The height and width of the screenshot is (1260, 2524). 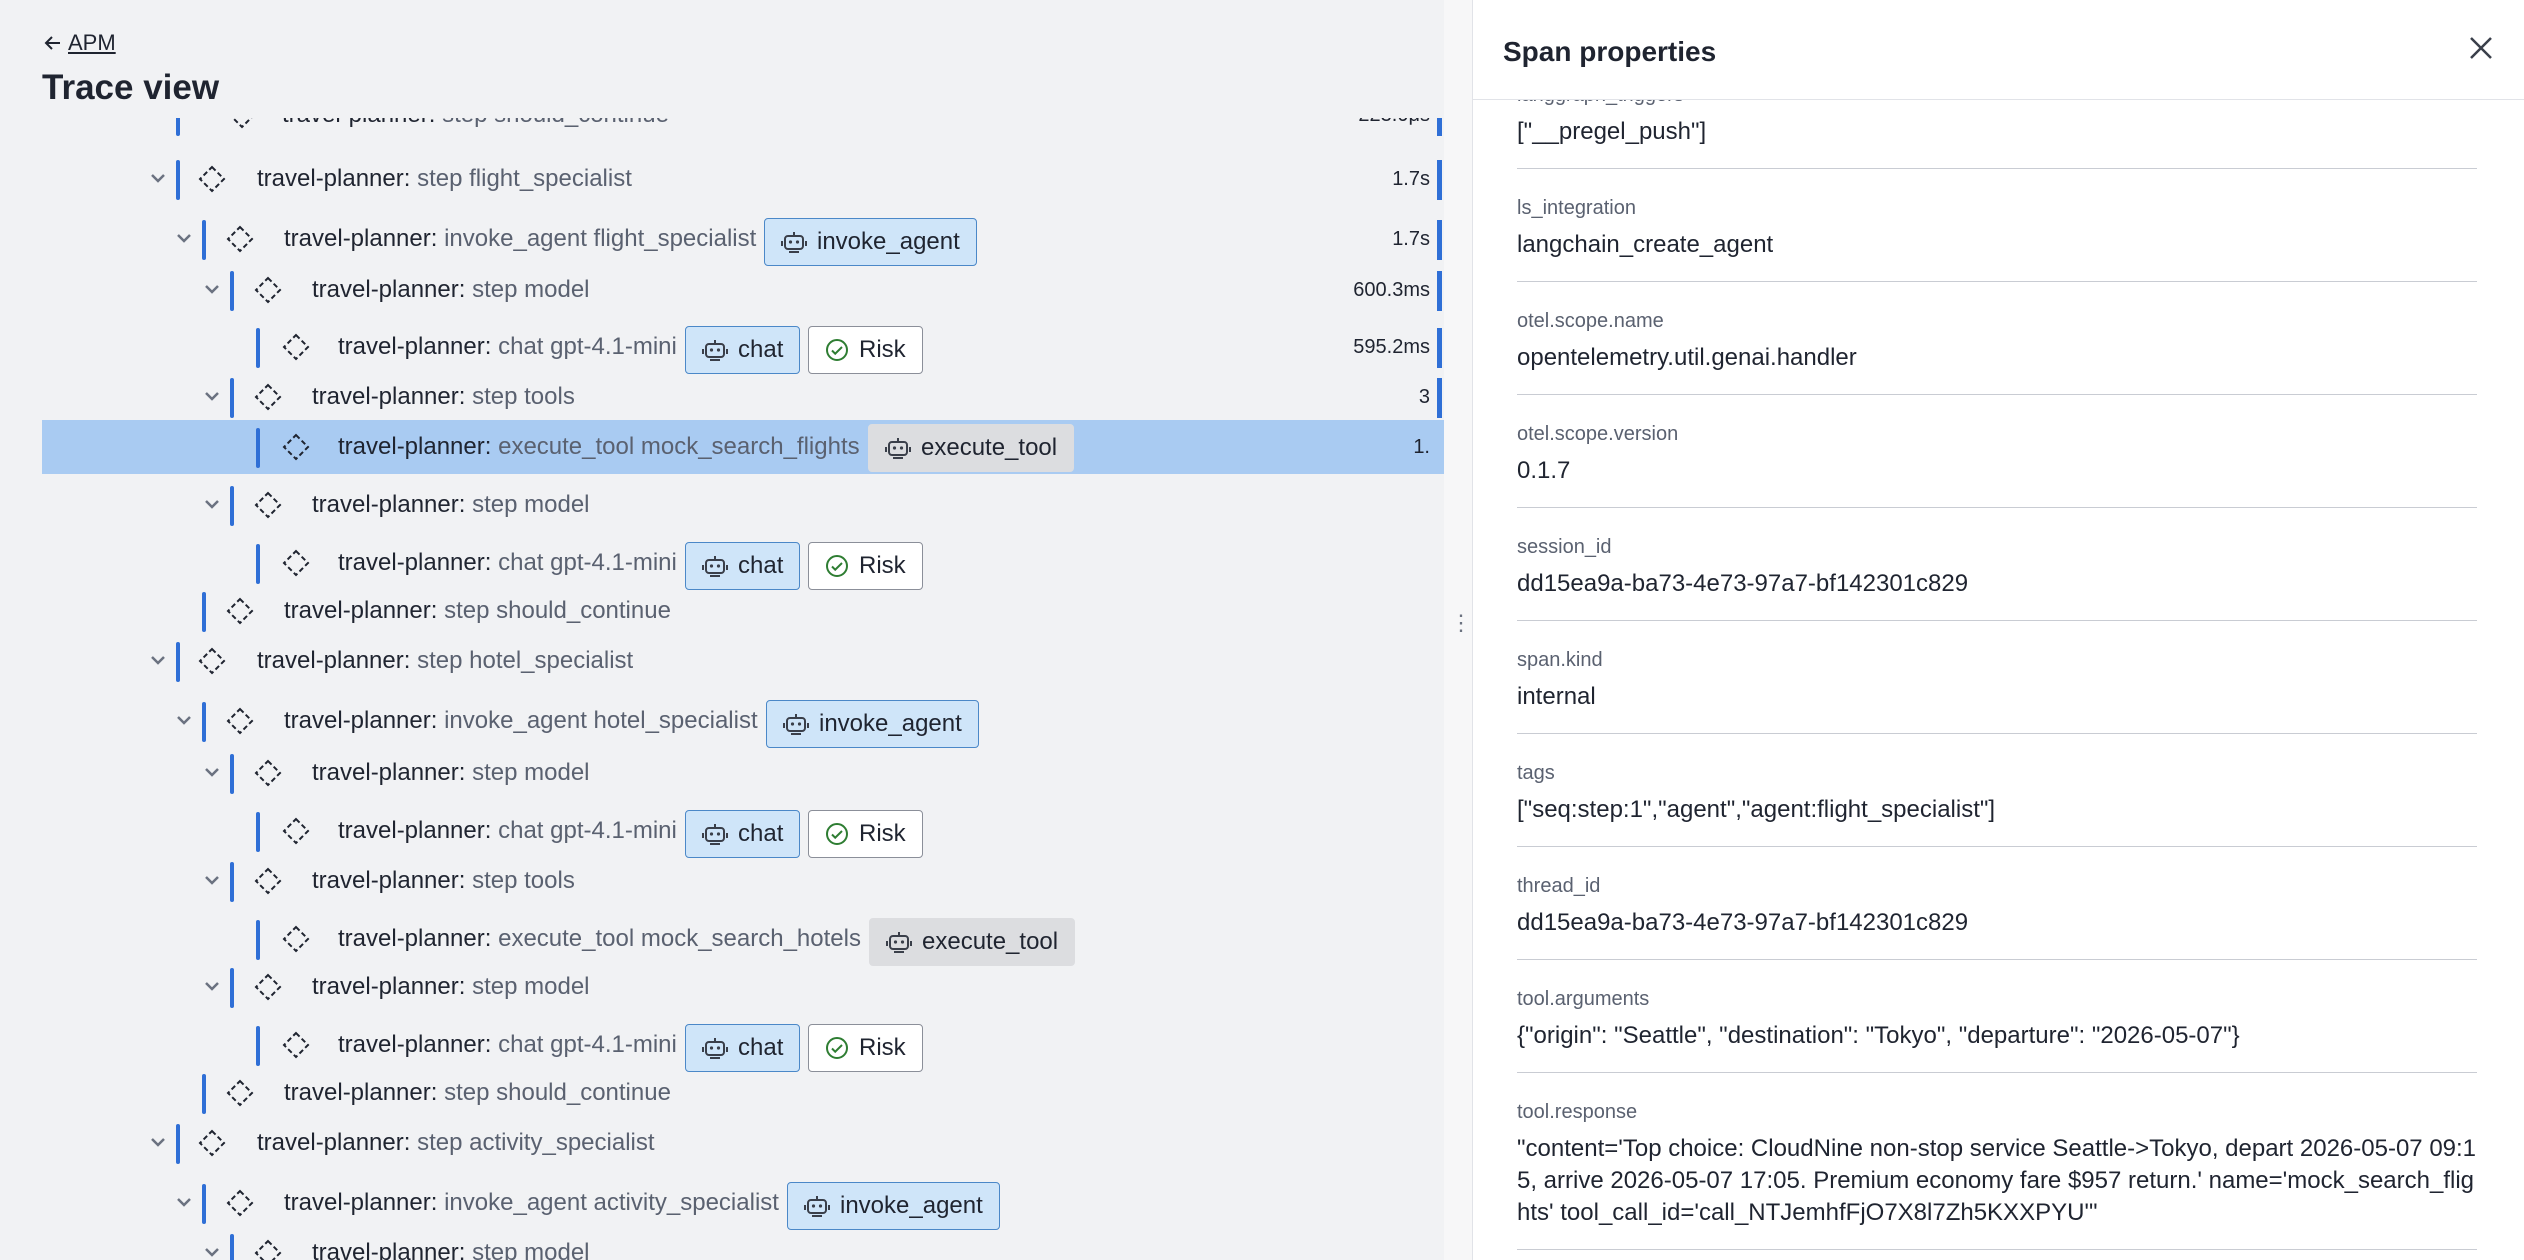 What do you see at coordinates (743, 290) in the screenshot?
I see `trace-row: travel-planner: step model 600.3ms` at bounding box center [743, 290].